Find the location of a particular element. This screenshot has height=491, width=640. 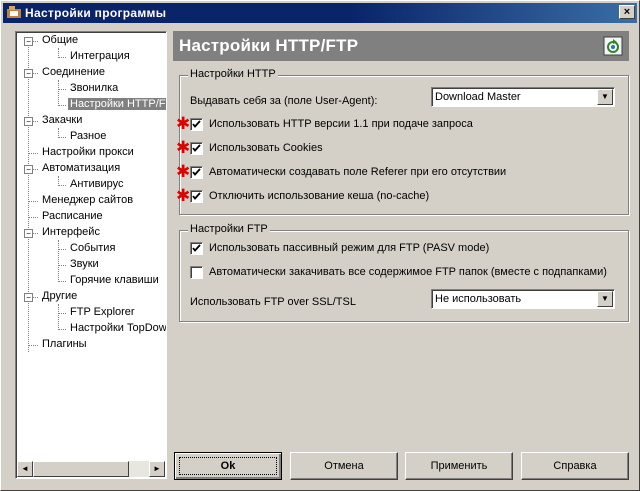

scroll-right-button: ► is located at coordinates (157, 469).